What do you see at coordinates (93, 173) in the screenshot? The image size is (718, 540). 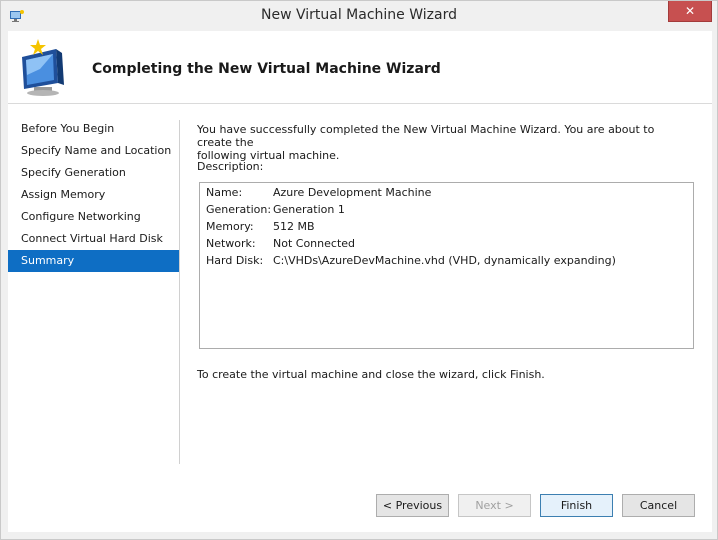 I see `nav-item-specify-generation: Specify Generation` at bounding box center [93, 173].